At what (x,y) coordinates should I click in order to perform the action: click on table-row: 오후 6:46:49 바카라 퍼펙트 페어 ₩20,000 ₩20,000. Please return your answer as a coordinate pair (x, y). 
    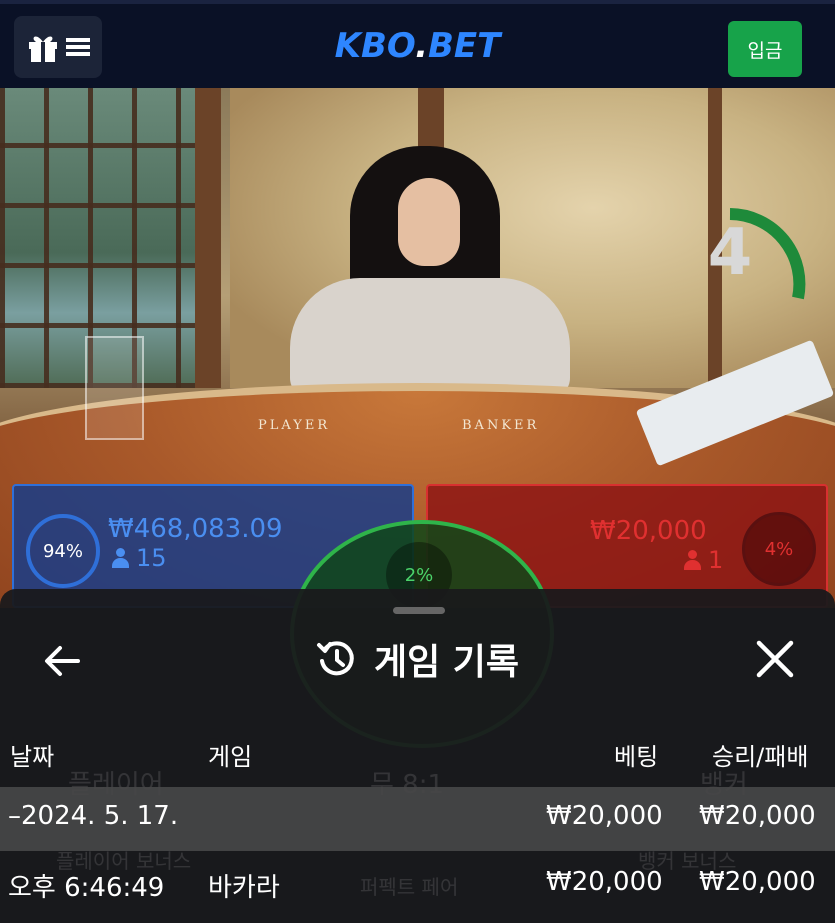
    Looking at the image, I should click on (417, 885).